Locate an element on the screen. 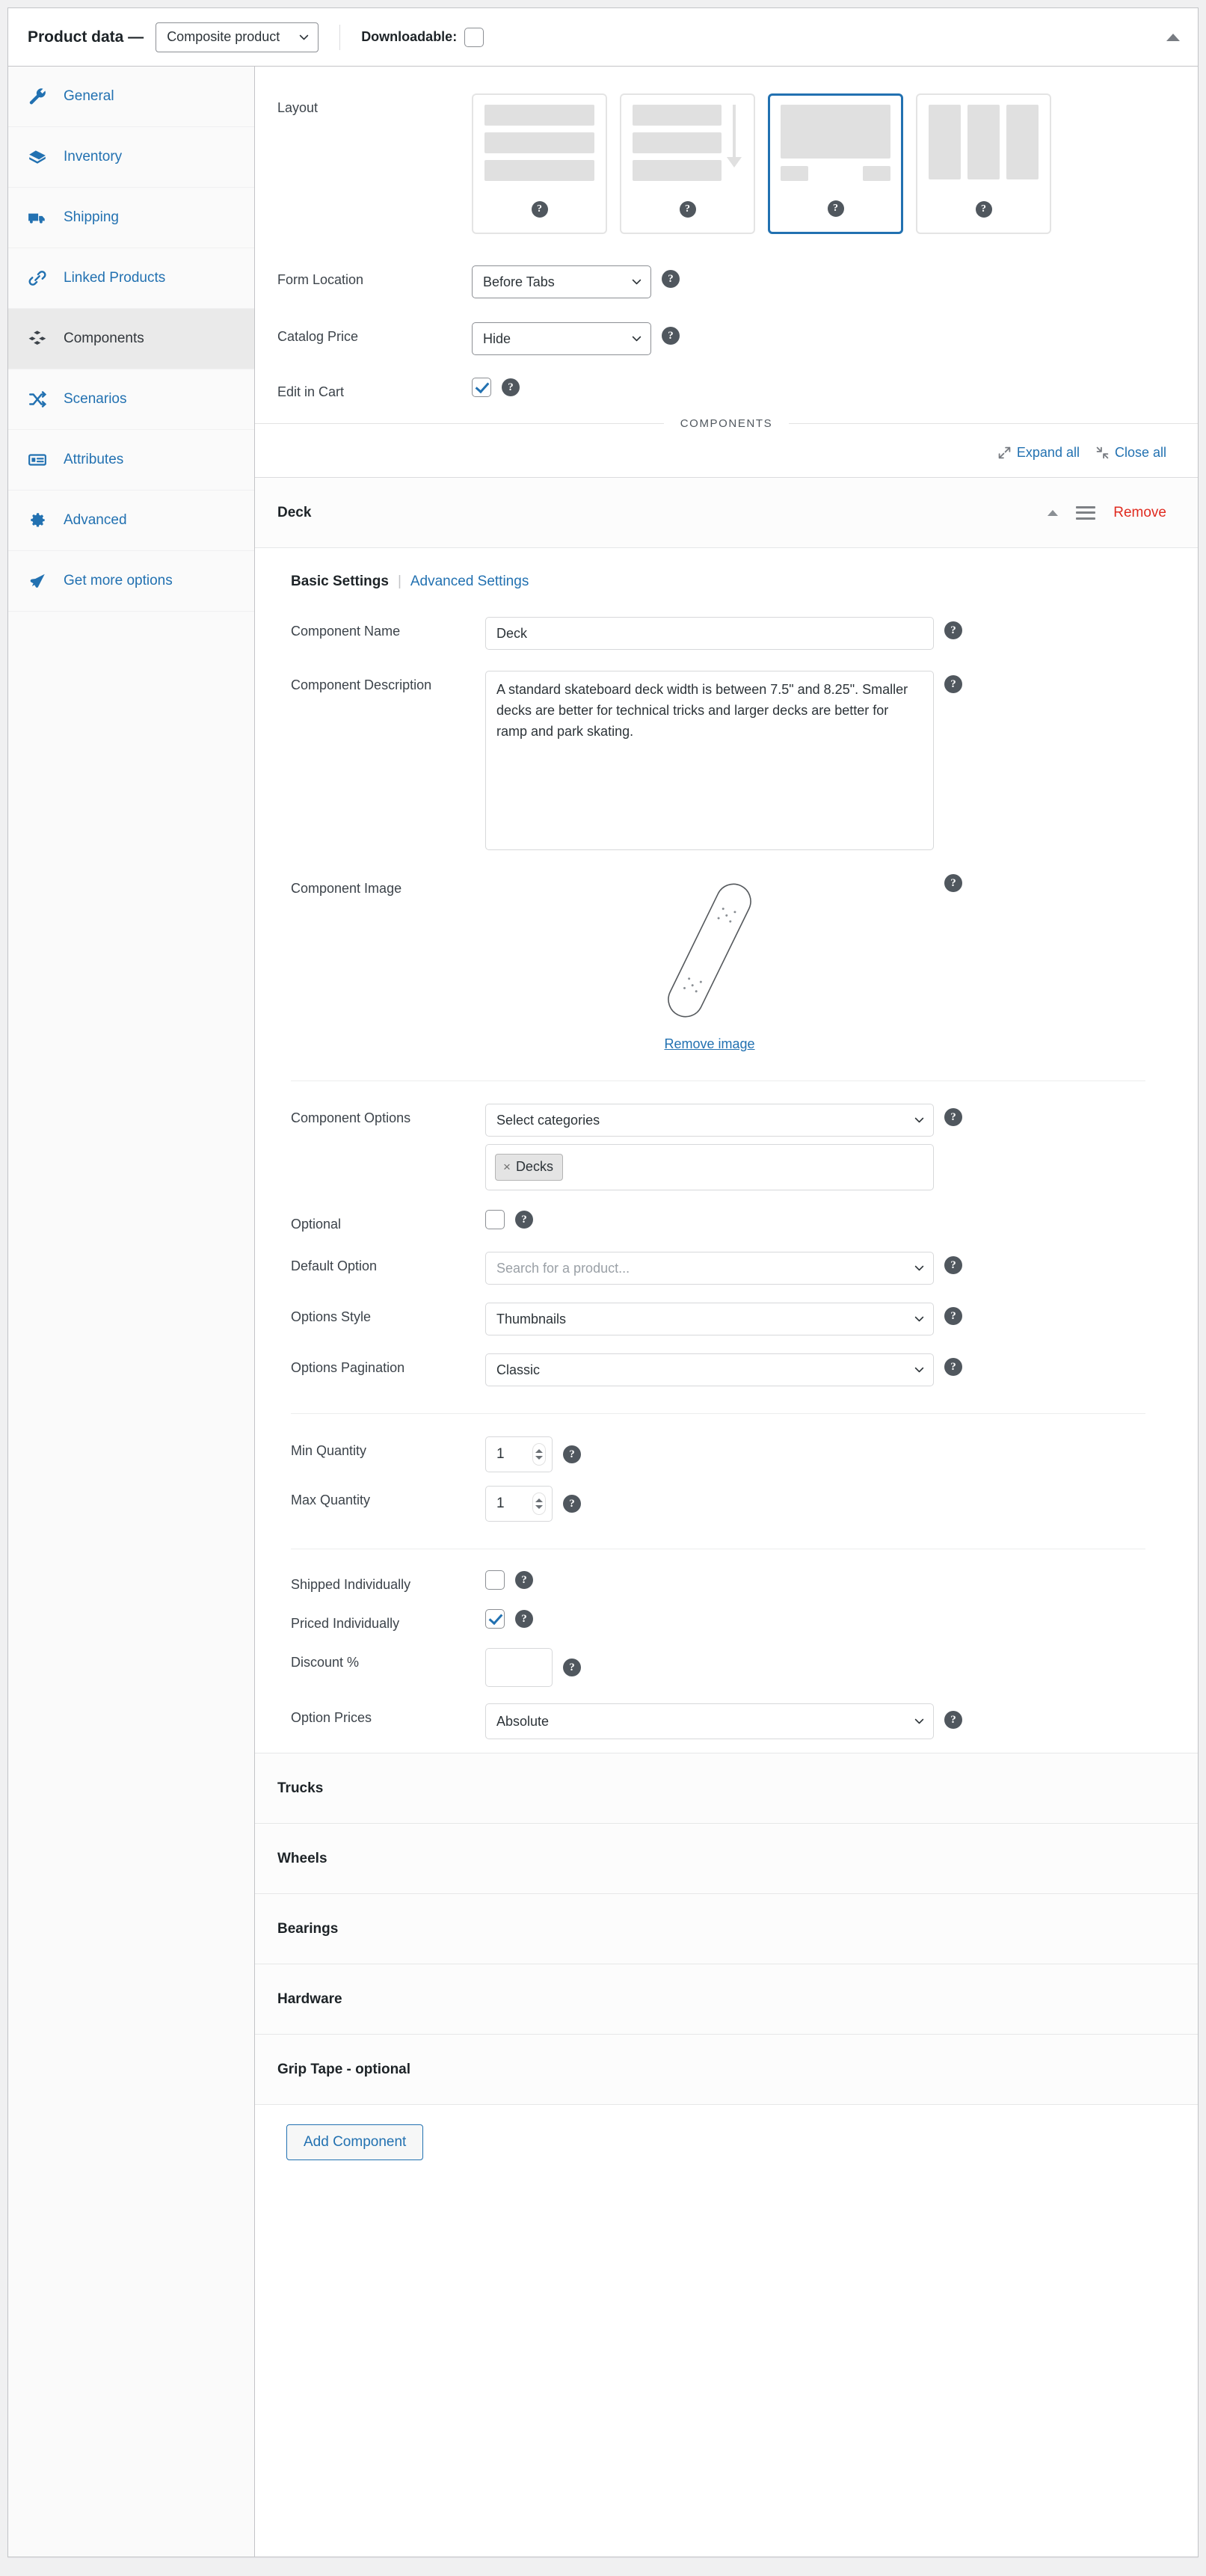  sidebar-item-label: Components is located at coordinates (104, 338).